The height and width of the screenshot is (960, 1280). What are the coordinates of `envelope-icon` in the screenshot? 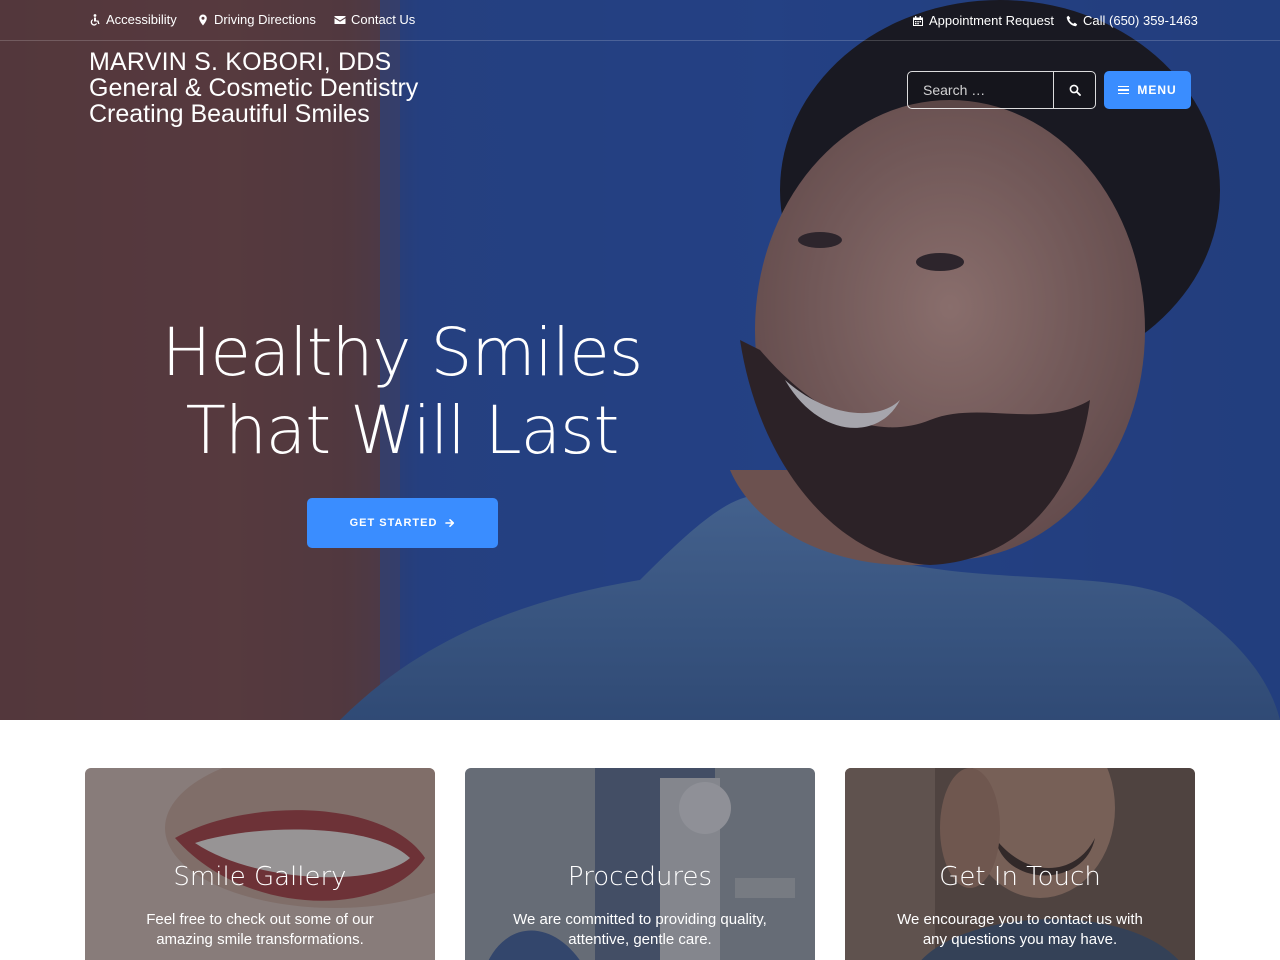 It's located at (340, 19).